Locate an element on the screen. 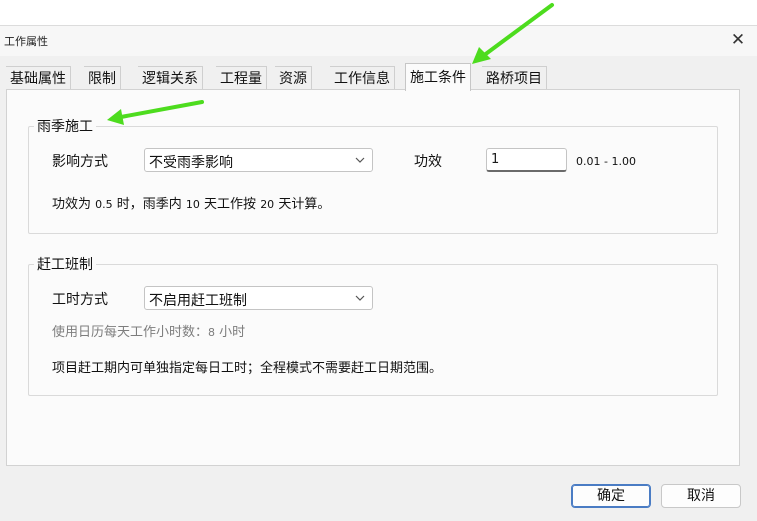 The image size is (757, 521). ok-button: 确定 is located at coordinates (611, 496).